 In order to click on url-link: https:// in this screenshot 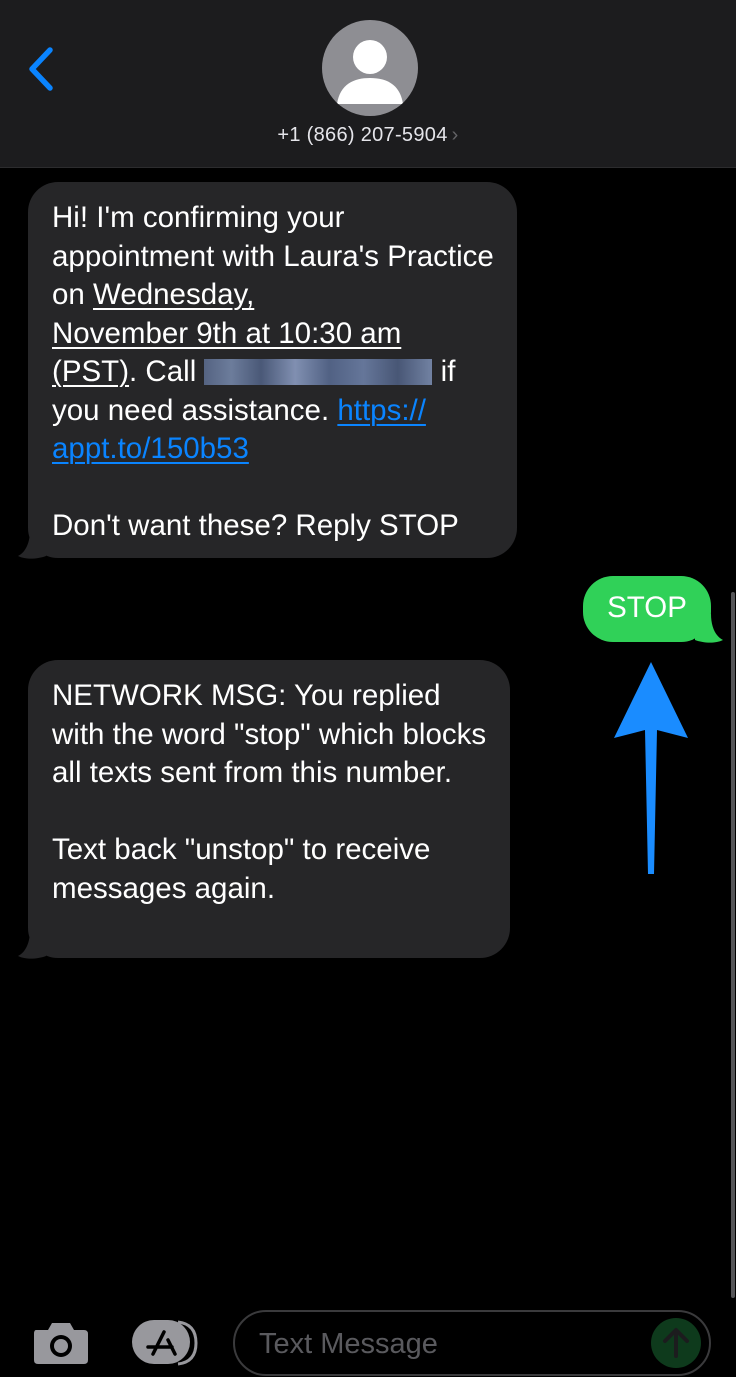, I will do `click(381, 410)`.